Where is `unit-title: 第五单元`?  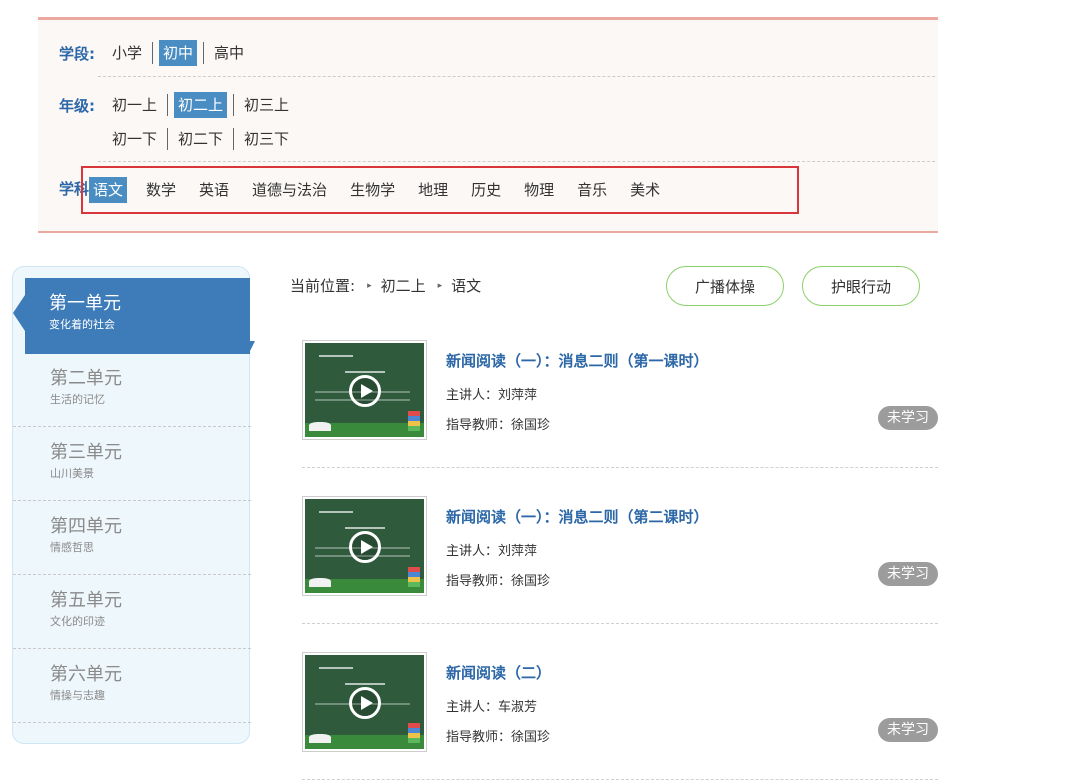 unit-title: 第五单元 is located at coordinates (86, 600).